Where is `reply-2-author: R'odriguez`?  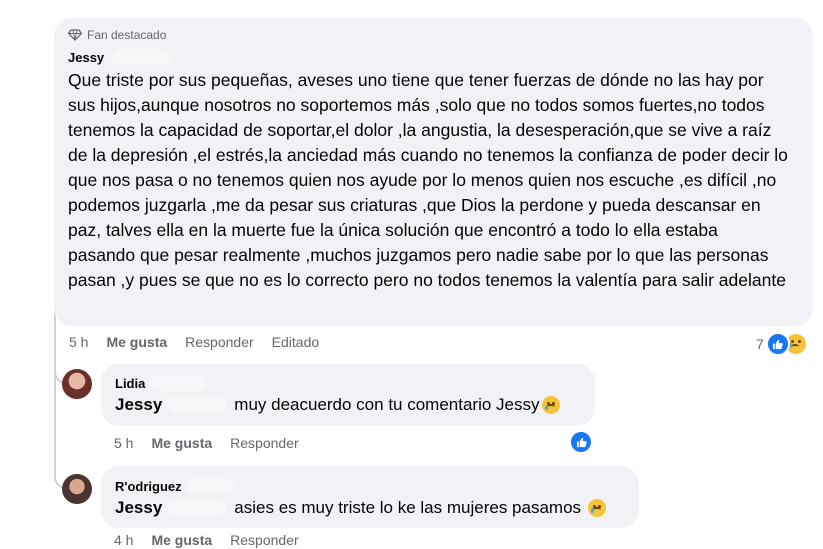 reply-2-author: R'odriguez is located at coordinates (148, 486).